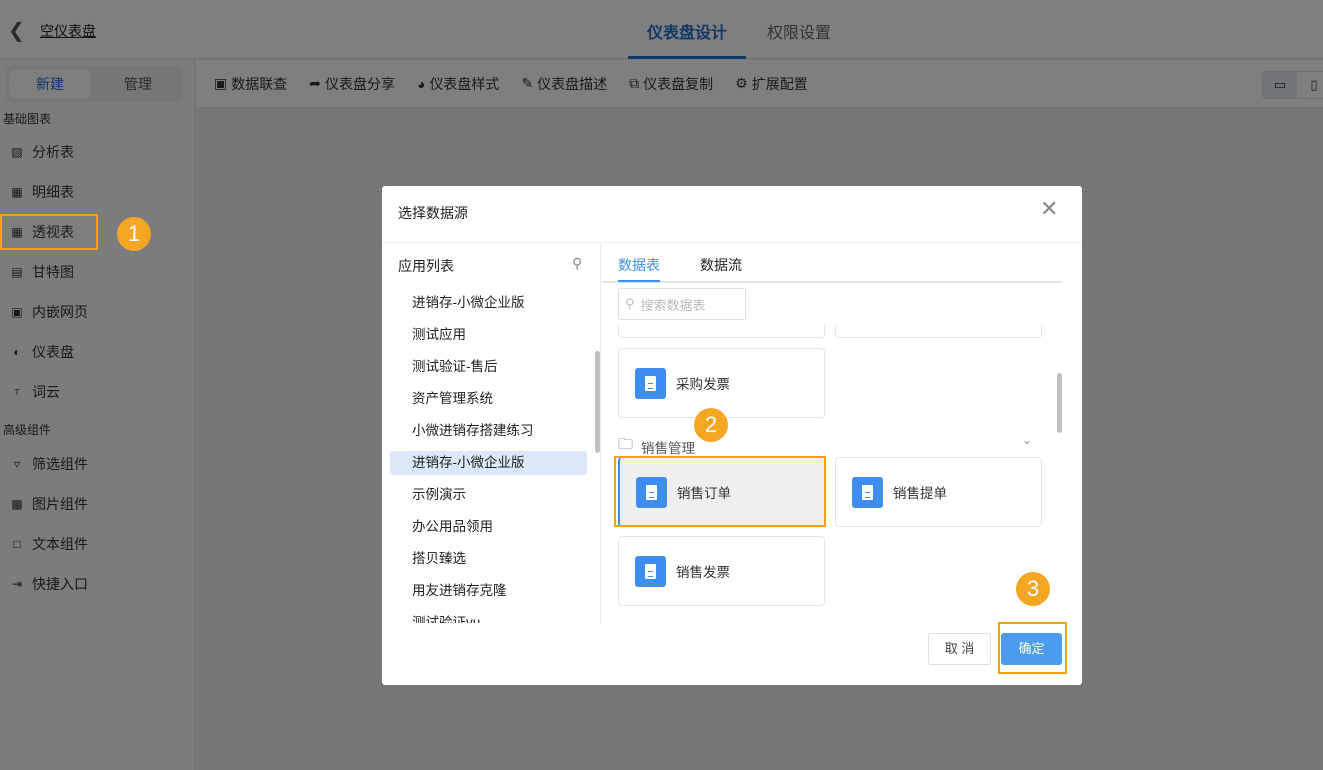 The image size is (1323, 770). Describe the element at coordinates (959, 649) in the screenshot. I see `cancel-button: 取 消` at that location.